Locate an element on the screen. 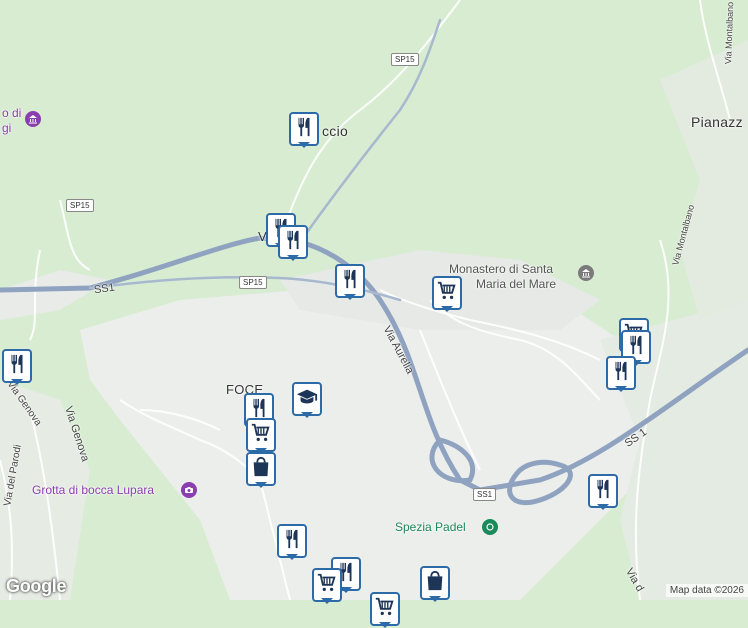  road-shield-sp15-left: SP15 is located at coordinates (80, 205).